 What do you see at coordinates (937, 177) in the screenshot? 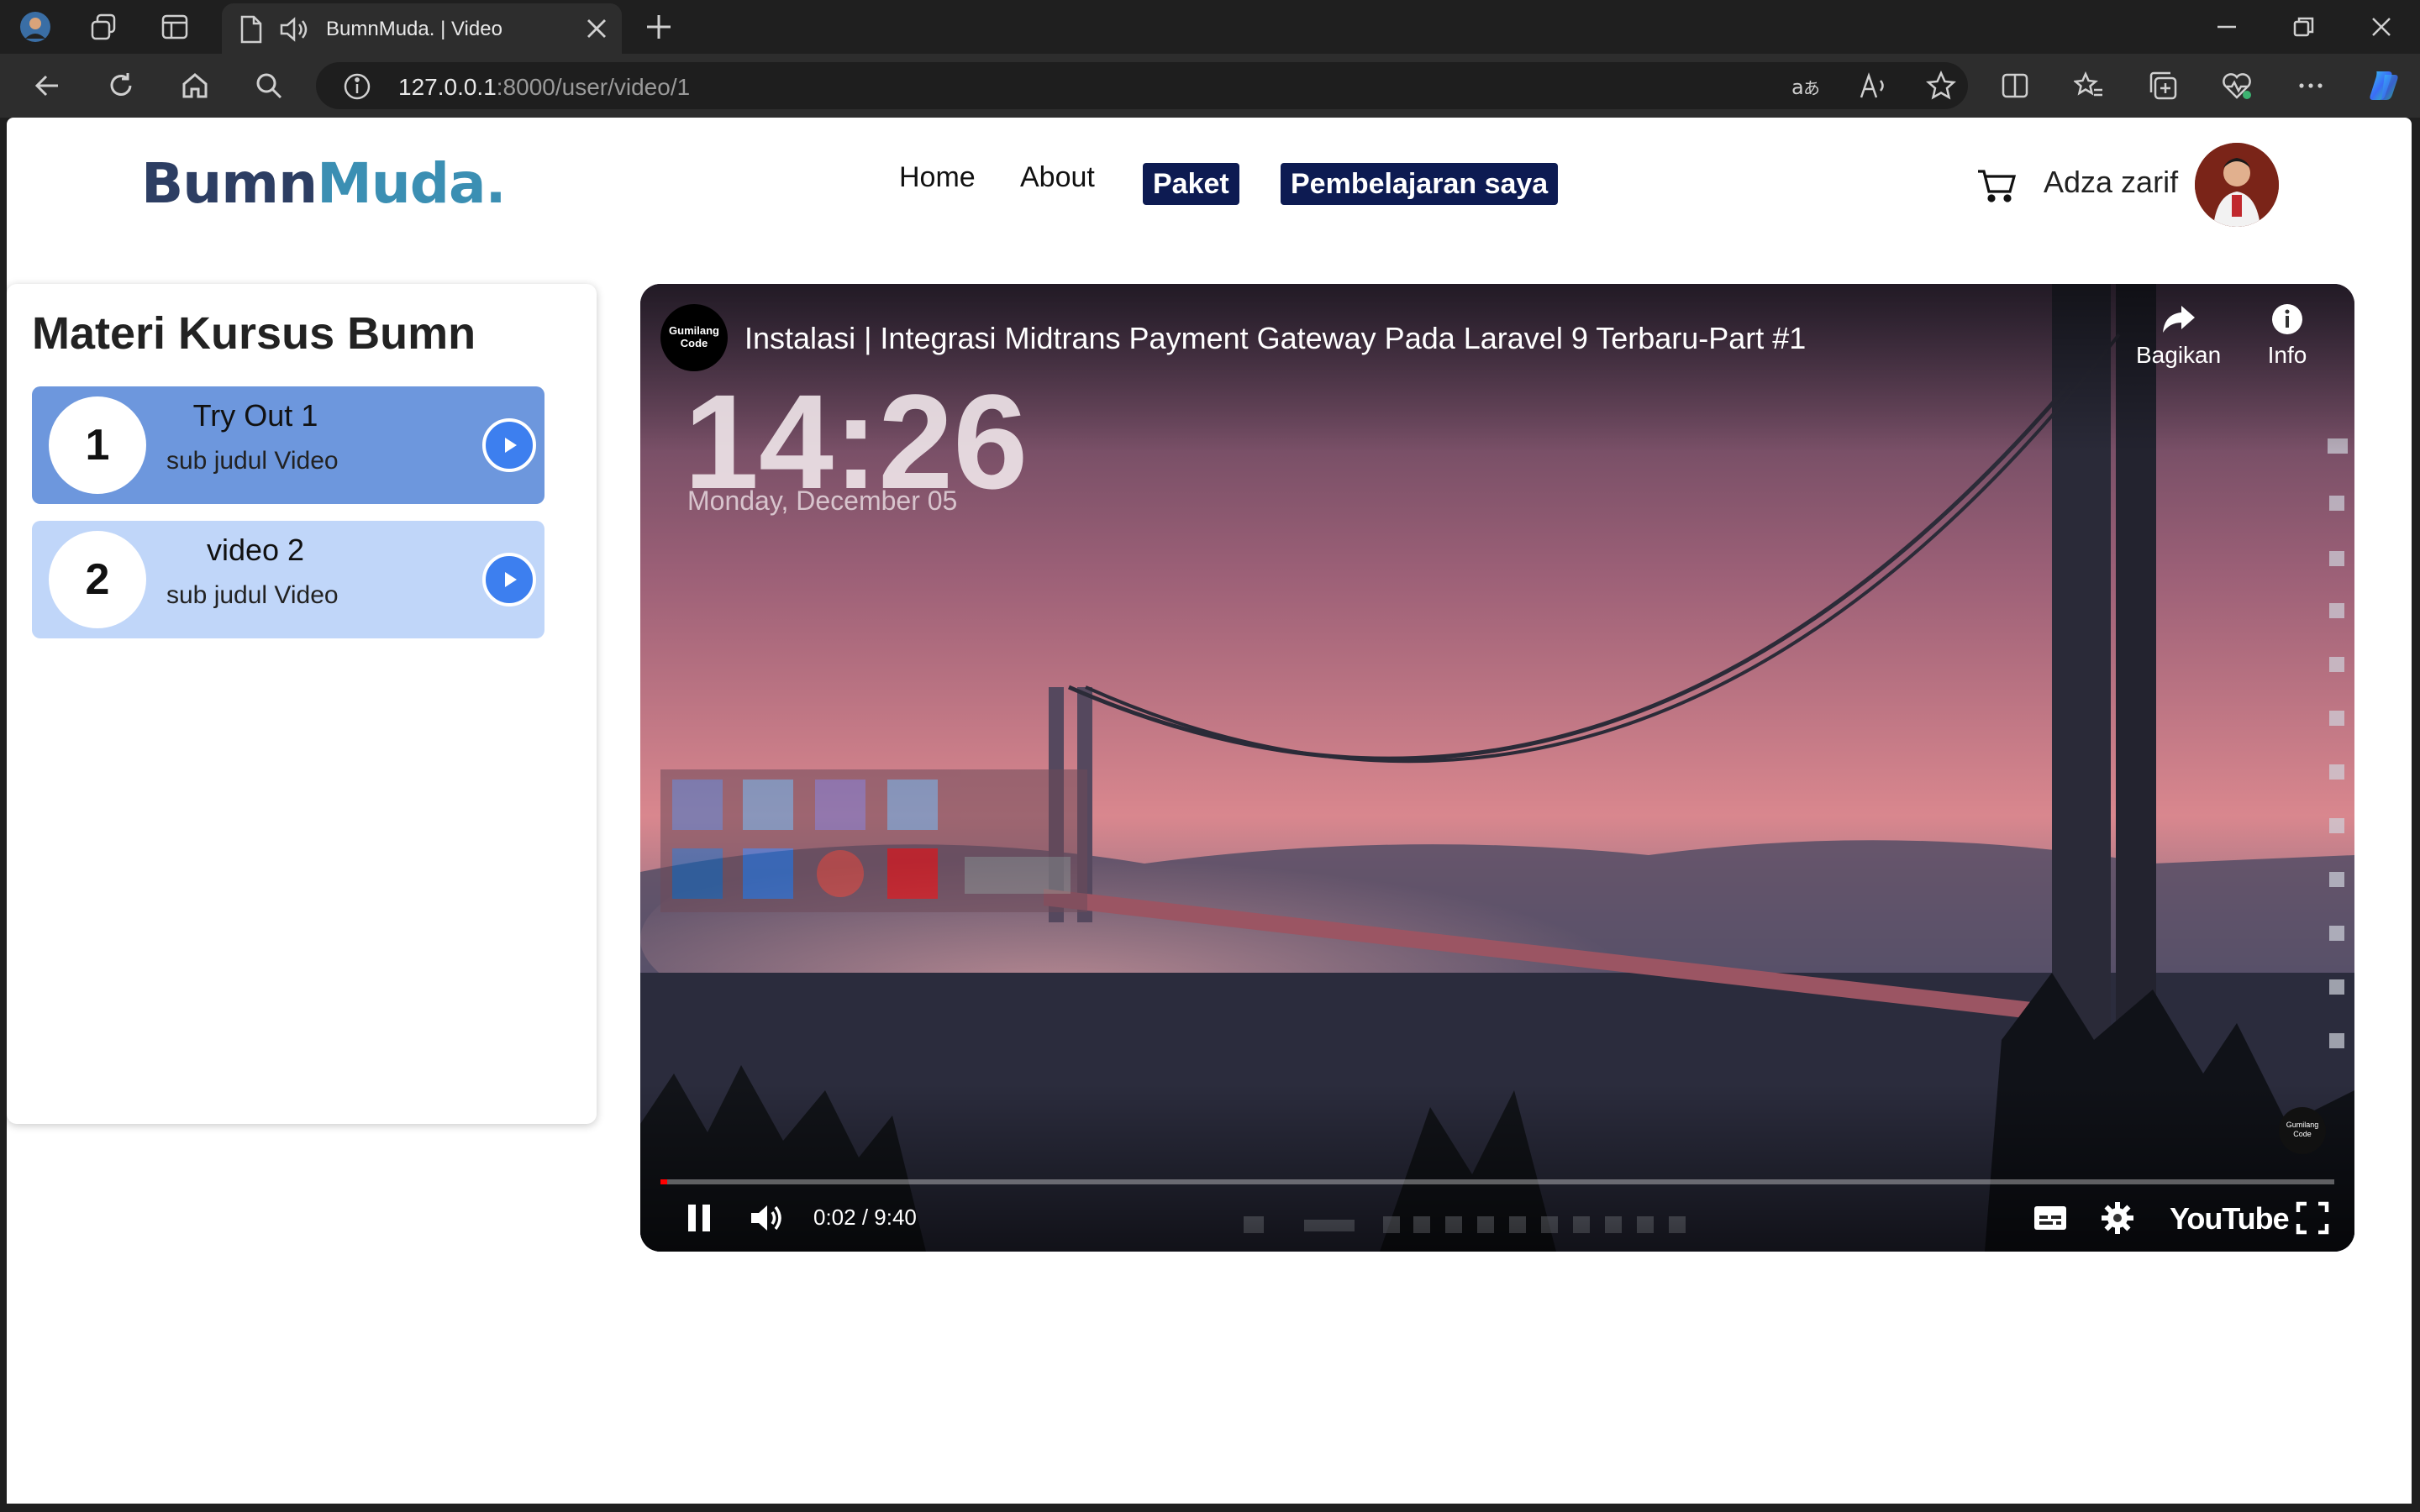
I see `nav-home: Home` at bounding box center [937, 177].